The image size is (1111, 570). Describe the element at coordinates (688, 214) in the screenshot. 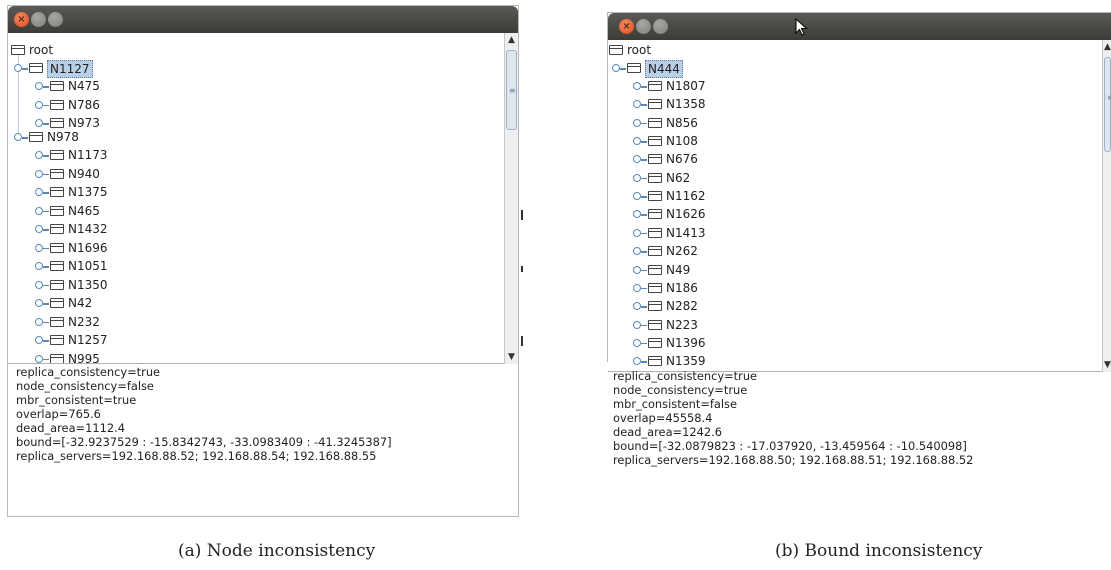

I see `tree-node-child: N1626` at that location.